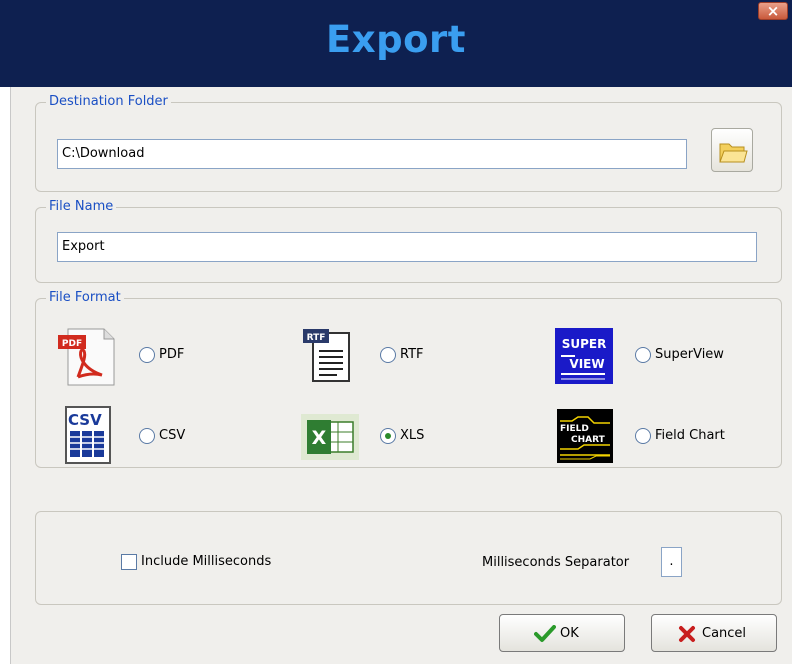 This screenshot has width=792, height=664. Describe the element at coordinates (129, 562) in the screenshot. I see `include-milliseconds-checkbox` at that location.